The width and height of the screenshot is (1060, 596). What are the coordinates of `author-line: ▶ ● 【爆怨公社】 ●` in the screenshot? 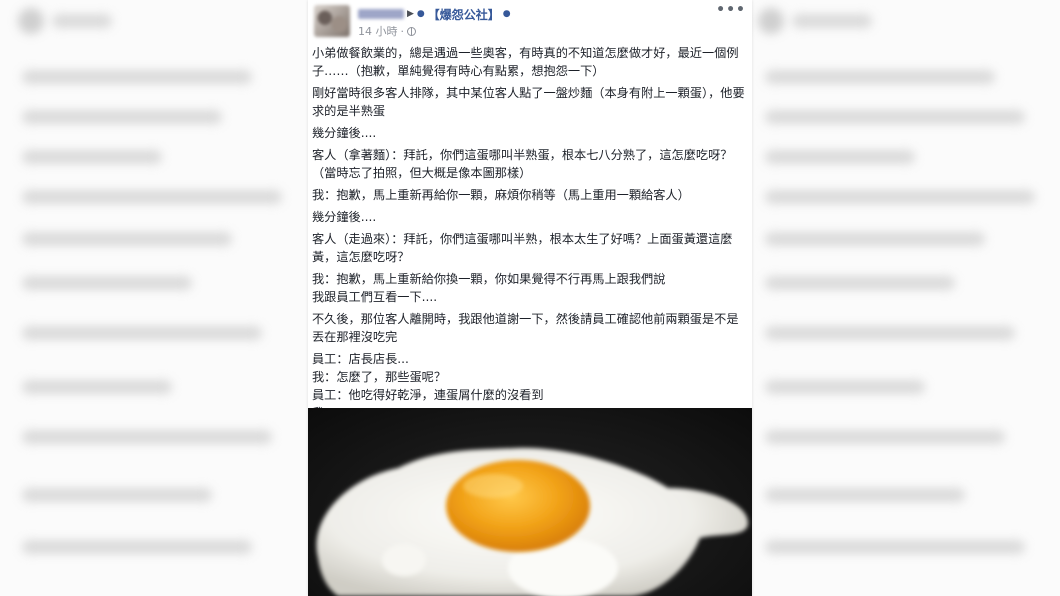 It's located at (434, 14).